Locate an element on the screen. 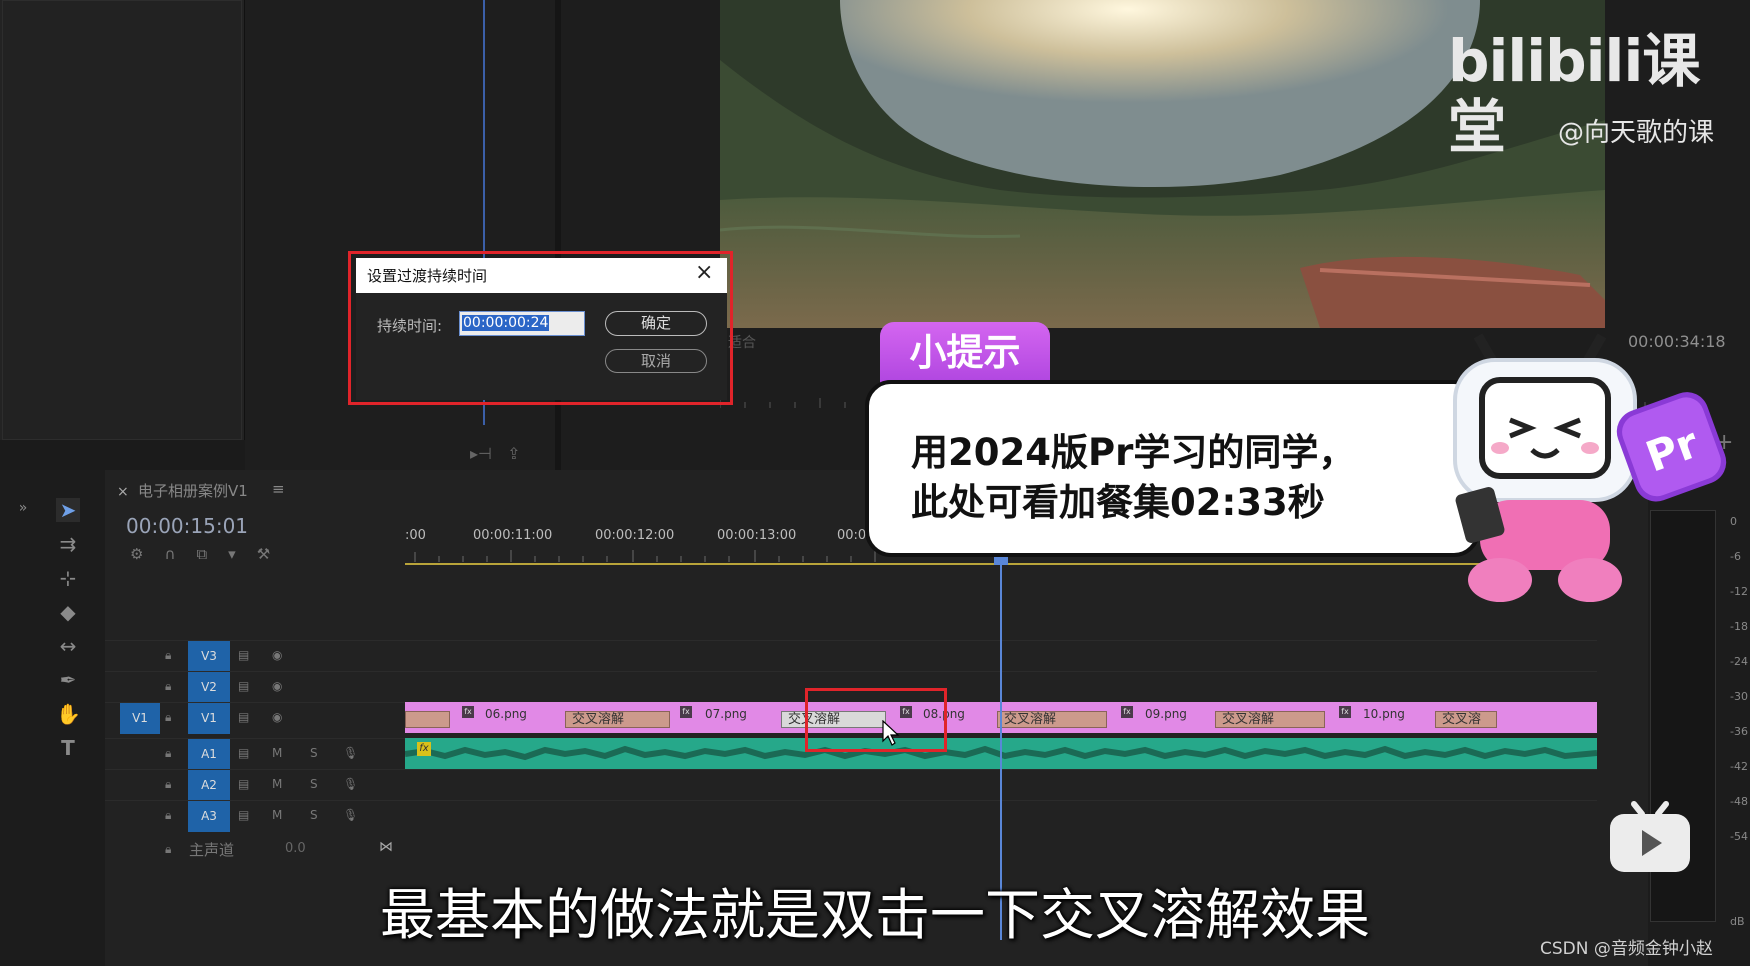  duration-label: 持续时间: is located at coordinates (410, 326).